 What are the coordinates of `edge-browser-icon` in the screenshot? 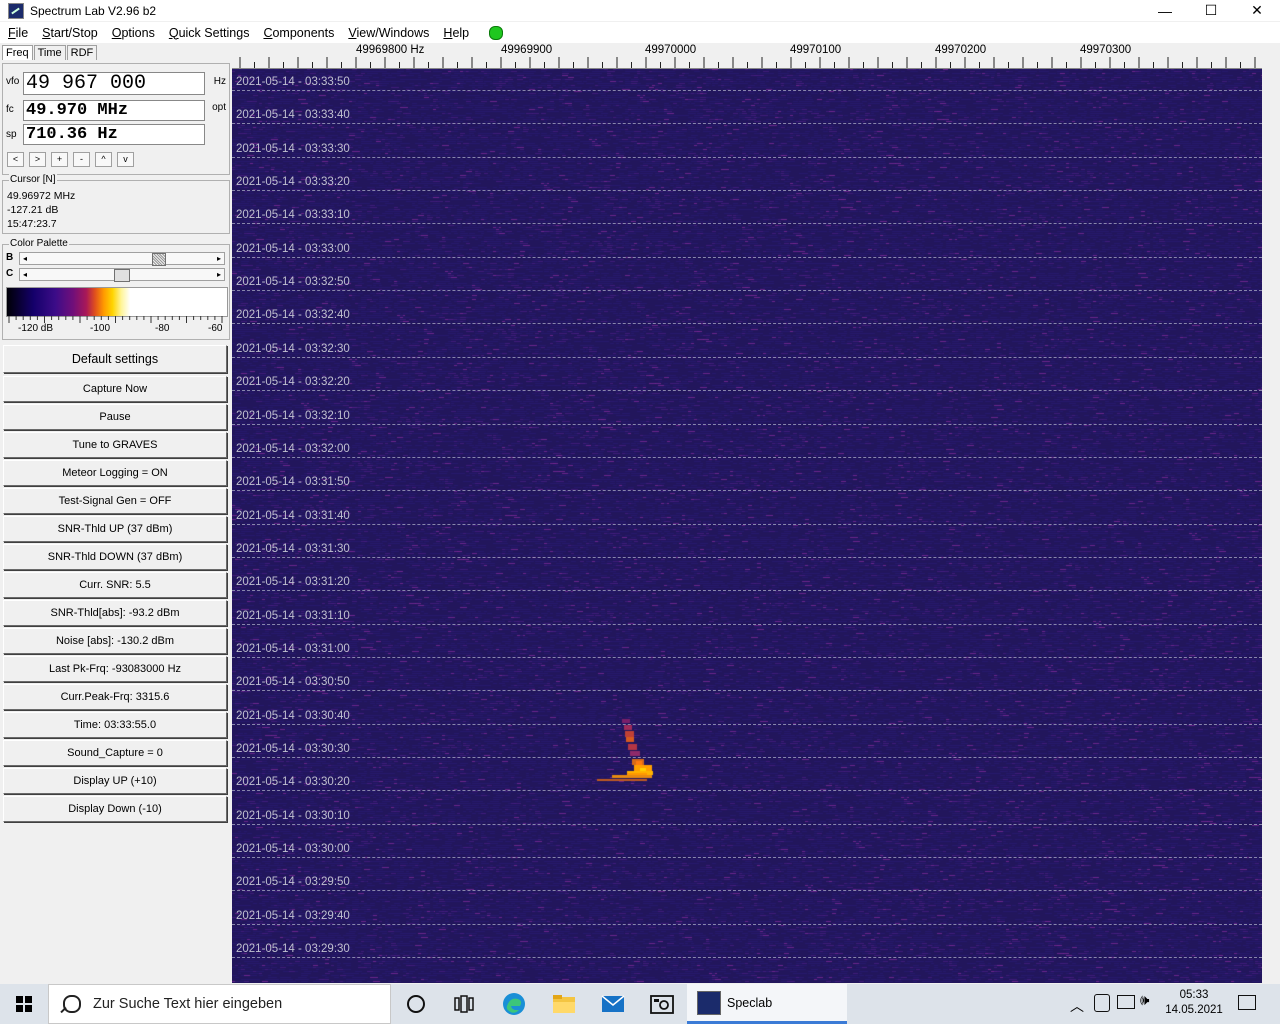 It's located at (514, 1004).